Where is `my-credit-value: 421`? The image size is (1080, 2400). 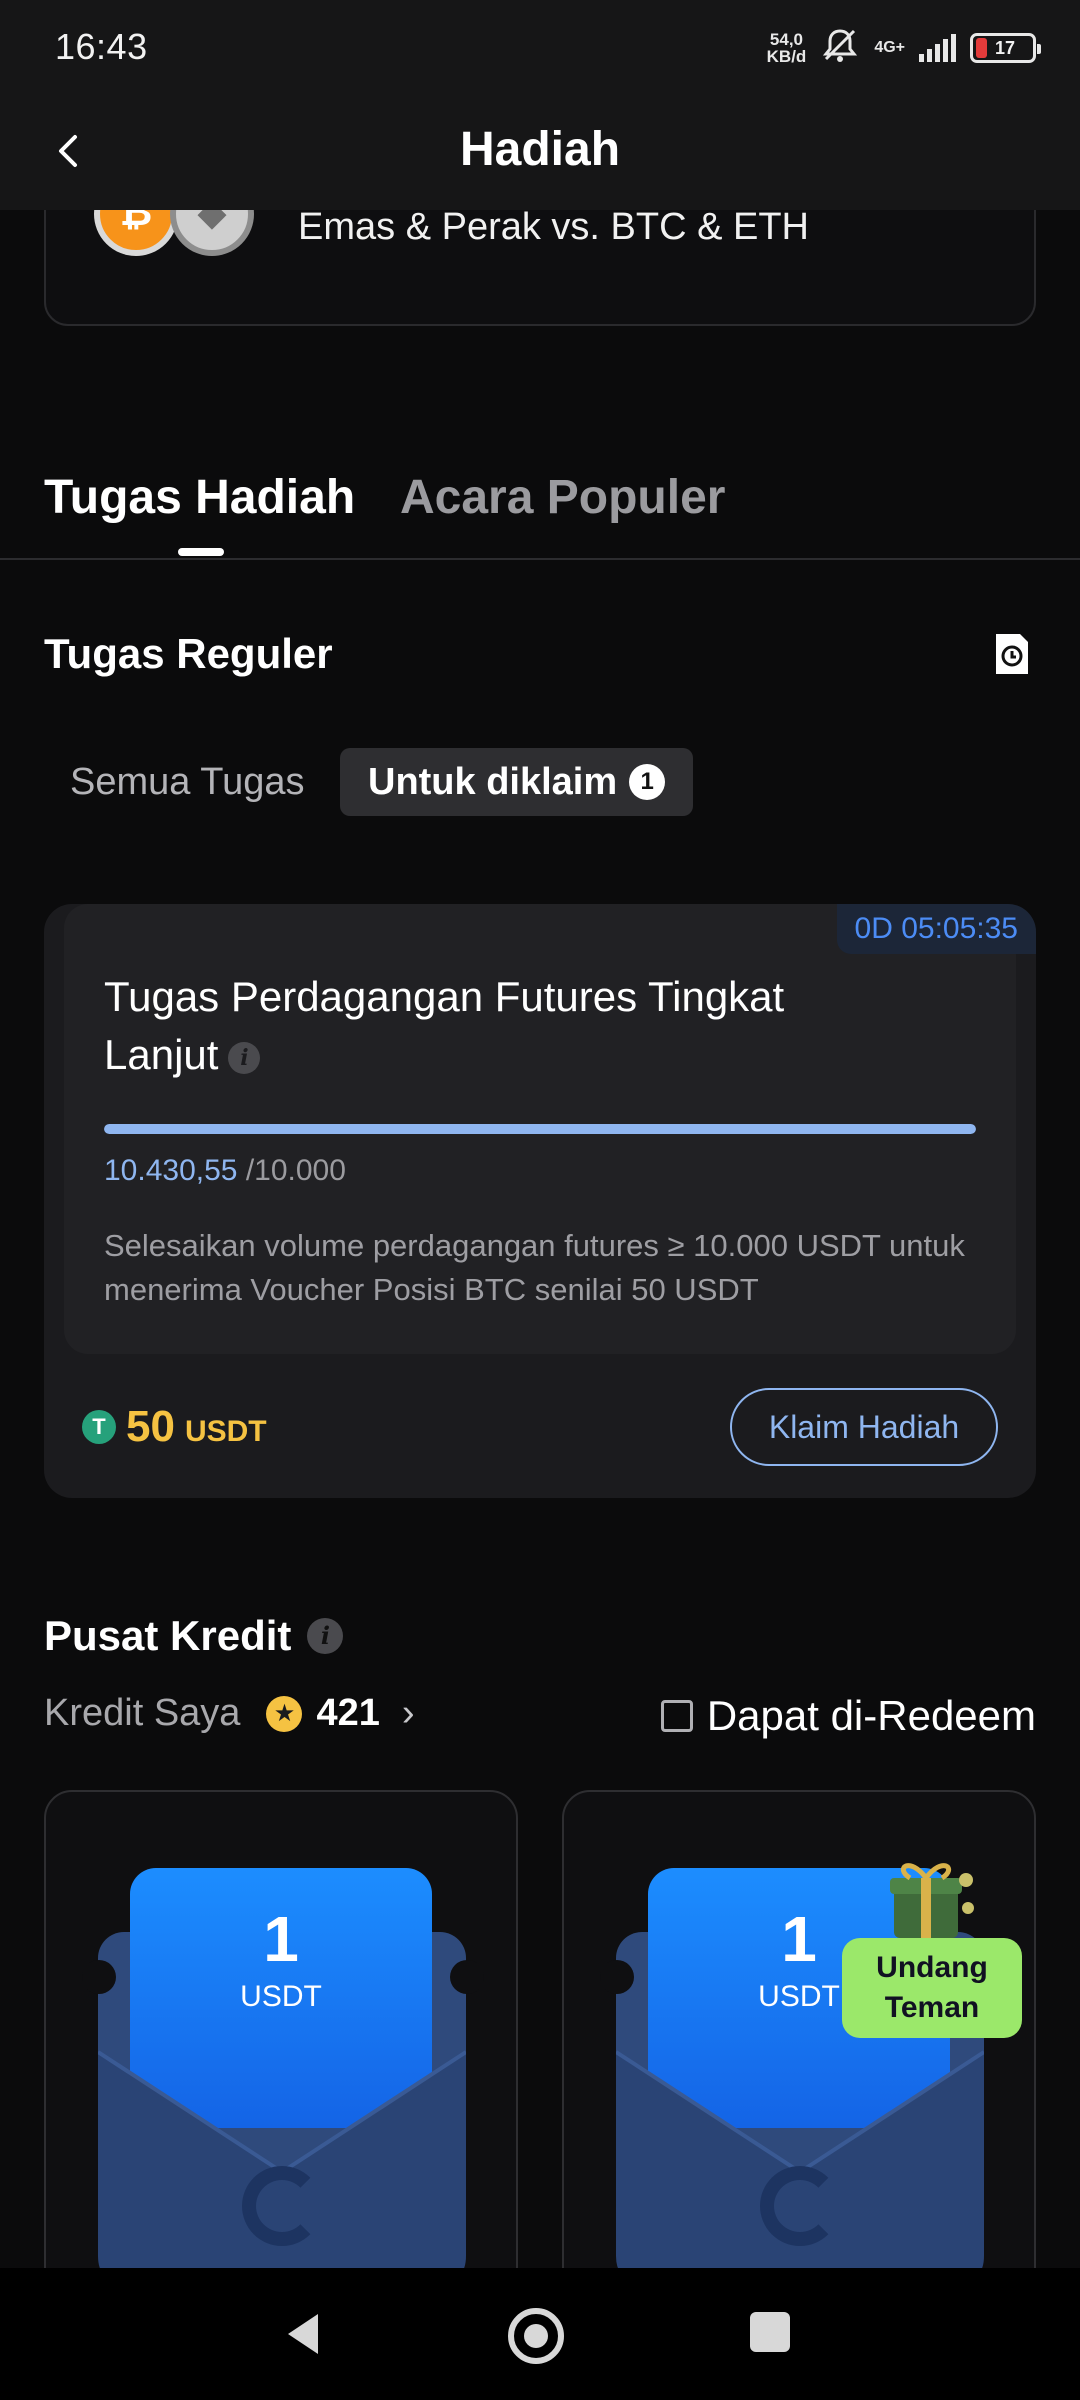 my-credit-value: 421 is located at coordinates (348, 1713).